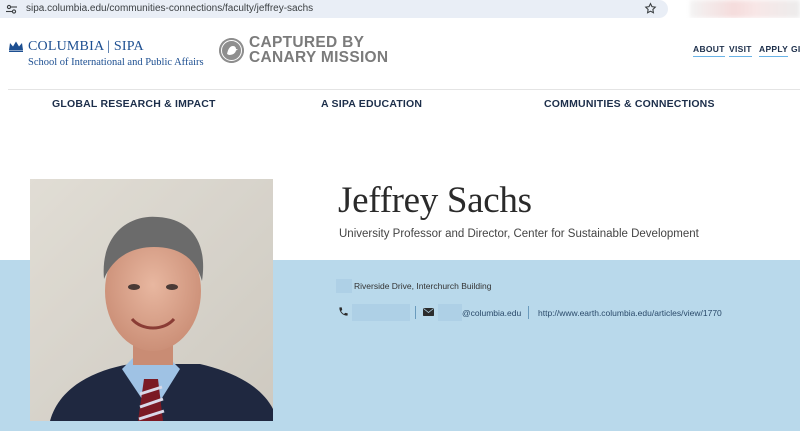 The image size is (800, 431). What do you see at coordinates (423, 286) in the screenshot?
I see `profile-address: Riverside Drive, Interchurch Building` at bounding box center [423, 286].